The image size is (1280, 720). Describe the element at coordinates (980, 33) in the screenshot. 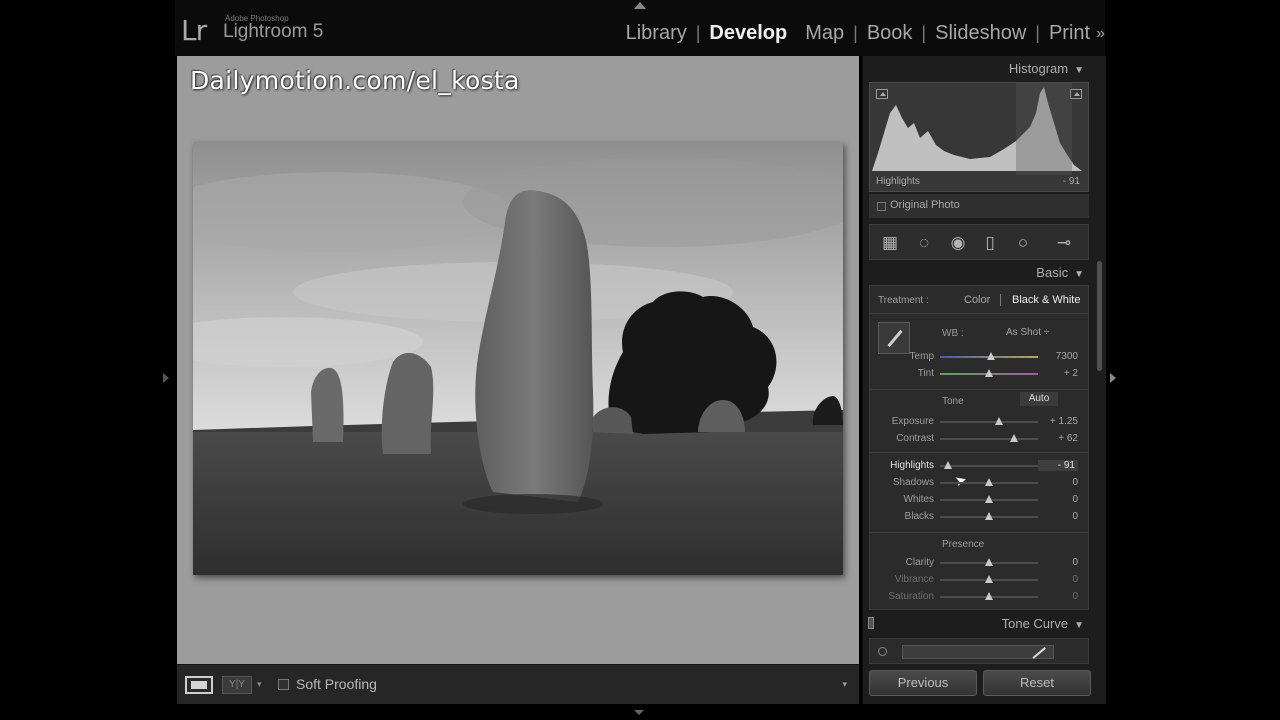

I see `module-slideshow: Slideshow` at that location.